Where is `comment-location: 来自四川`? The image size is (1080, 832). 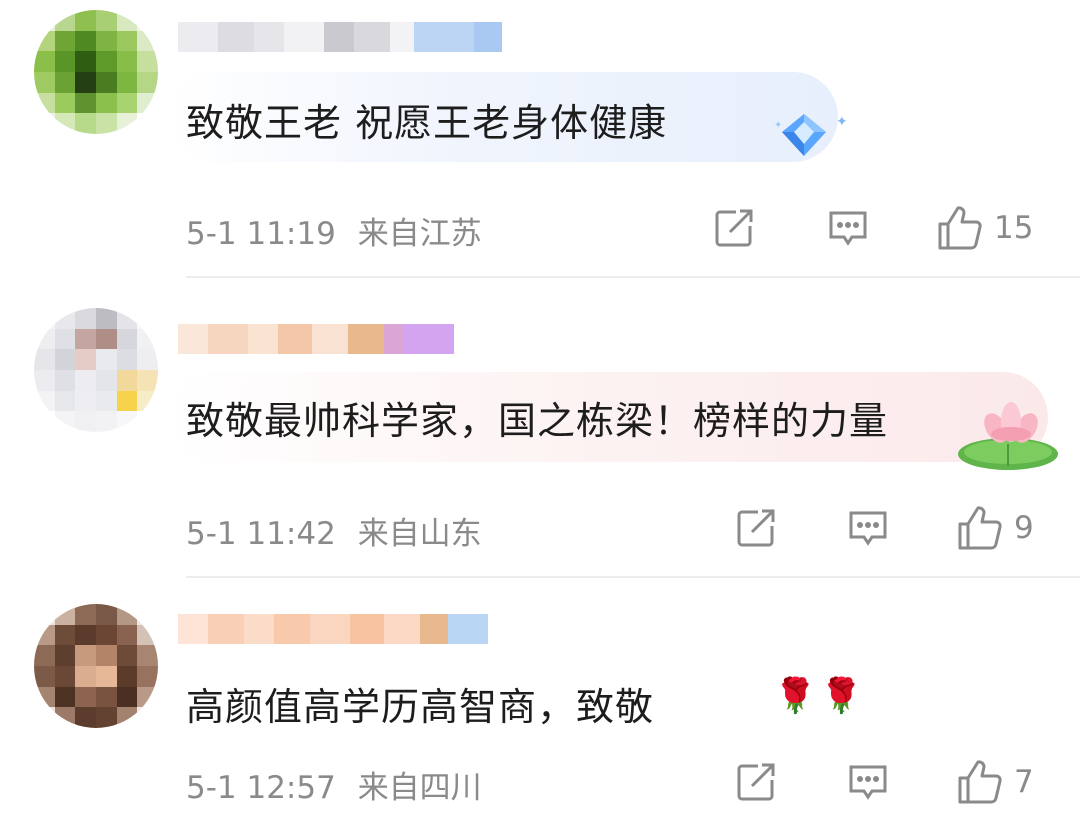 comment-location: 来自四川 is located at coordinates (419, 788).